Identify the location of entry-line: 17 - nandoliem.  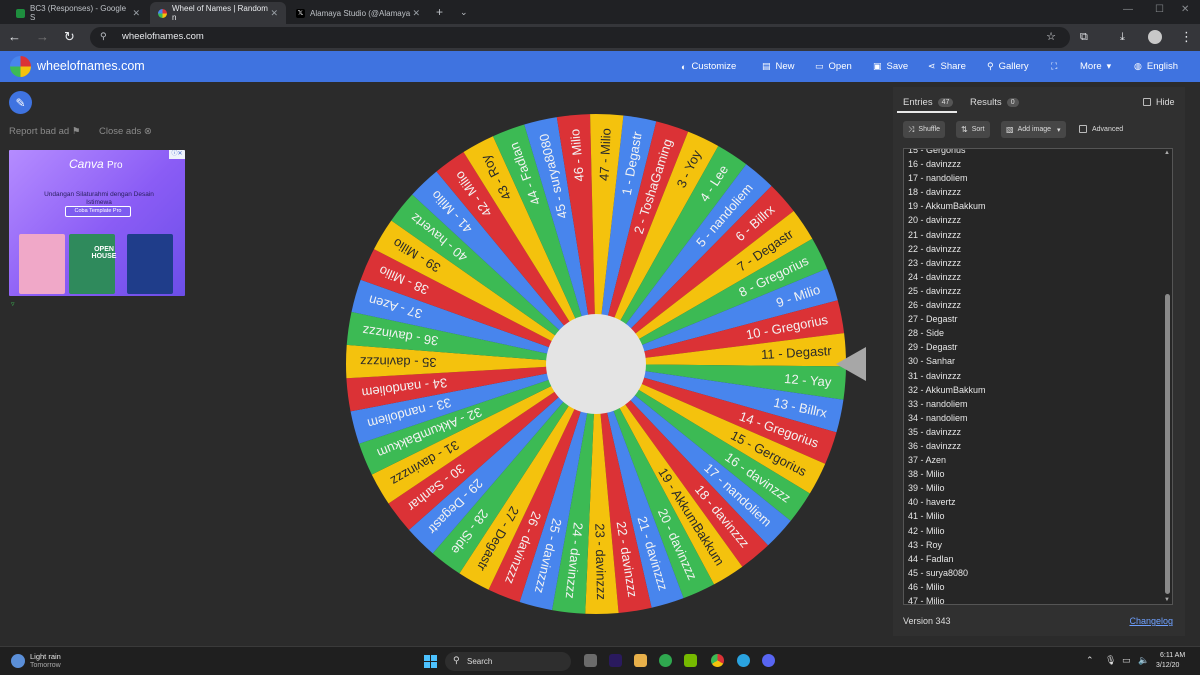
(938, 178).